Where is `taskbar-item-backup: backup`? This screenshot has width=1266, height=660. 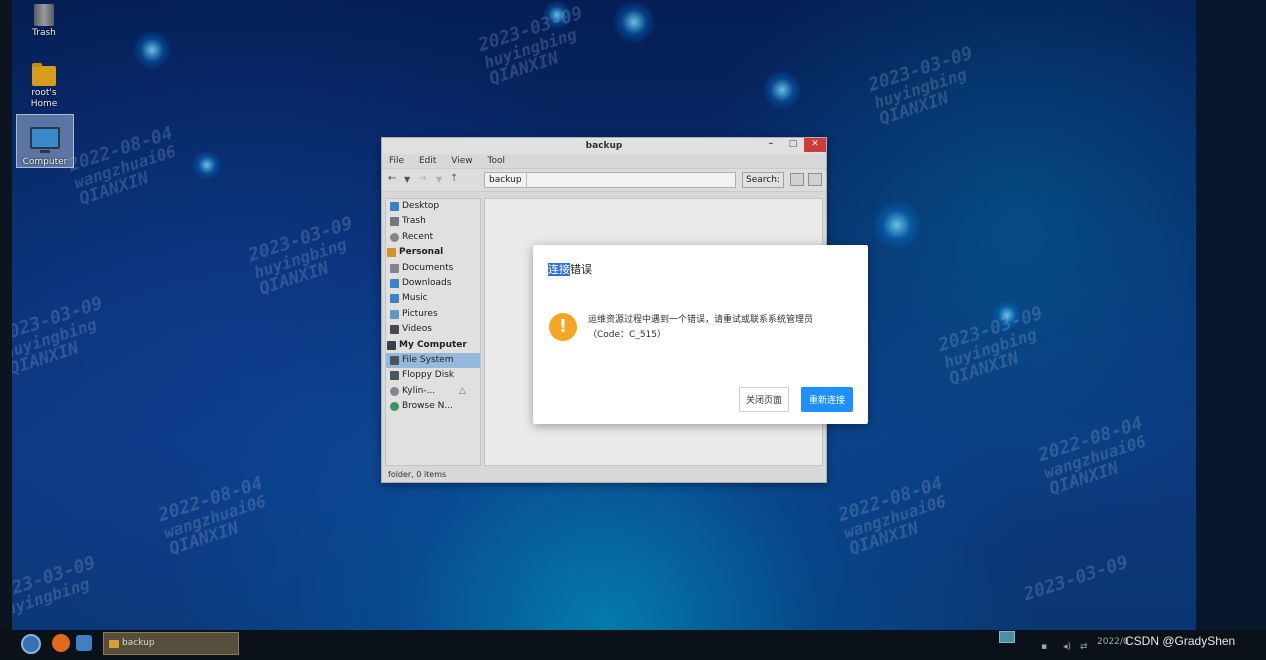
taskbar-item-backup: backup is located at coordinates (171, 643).